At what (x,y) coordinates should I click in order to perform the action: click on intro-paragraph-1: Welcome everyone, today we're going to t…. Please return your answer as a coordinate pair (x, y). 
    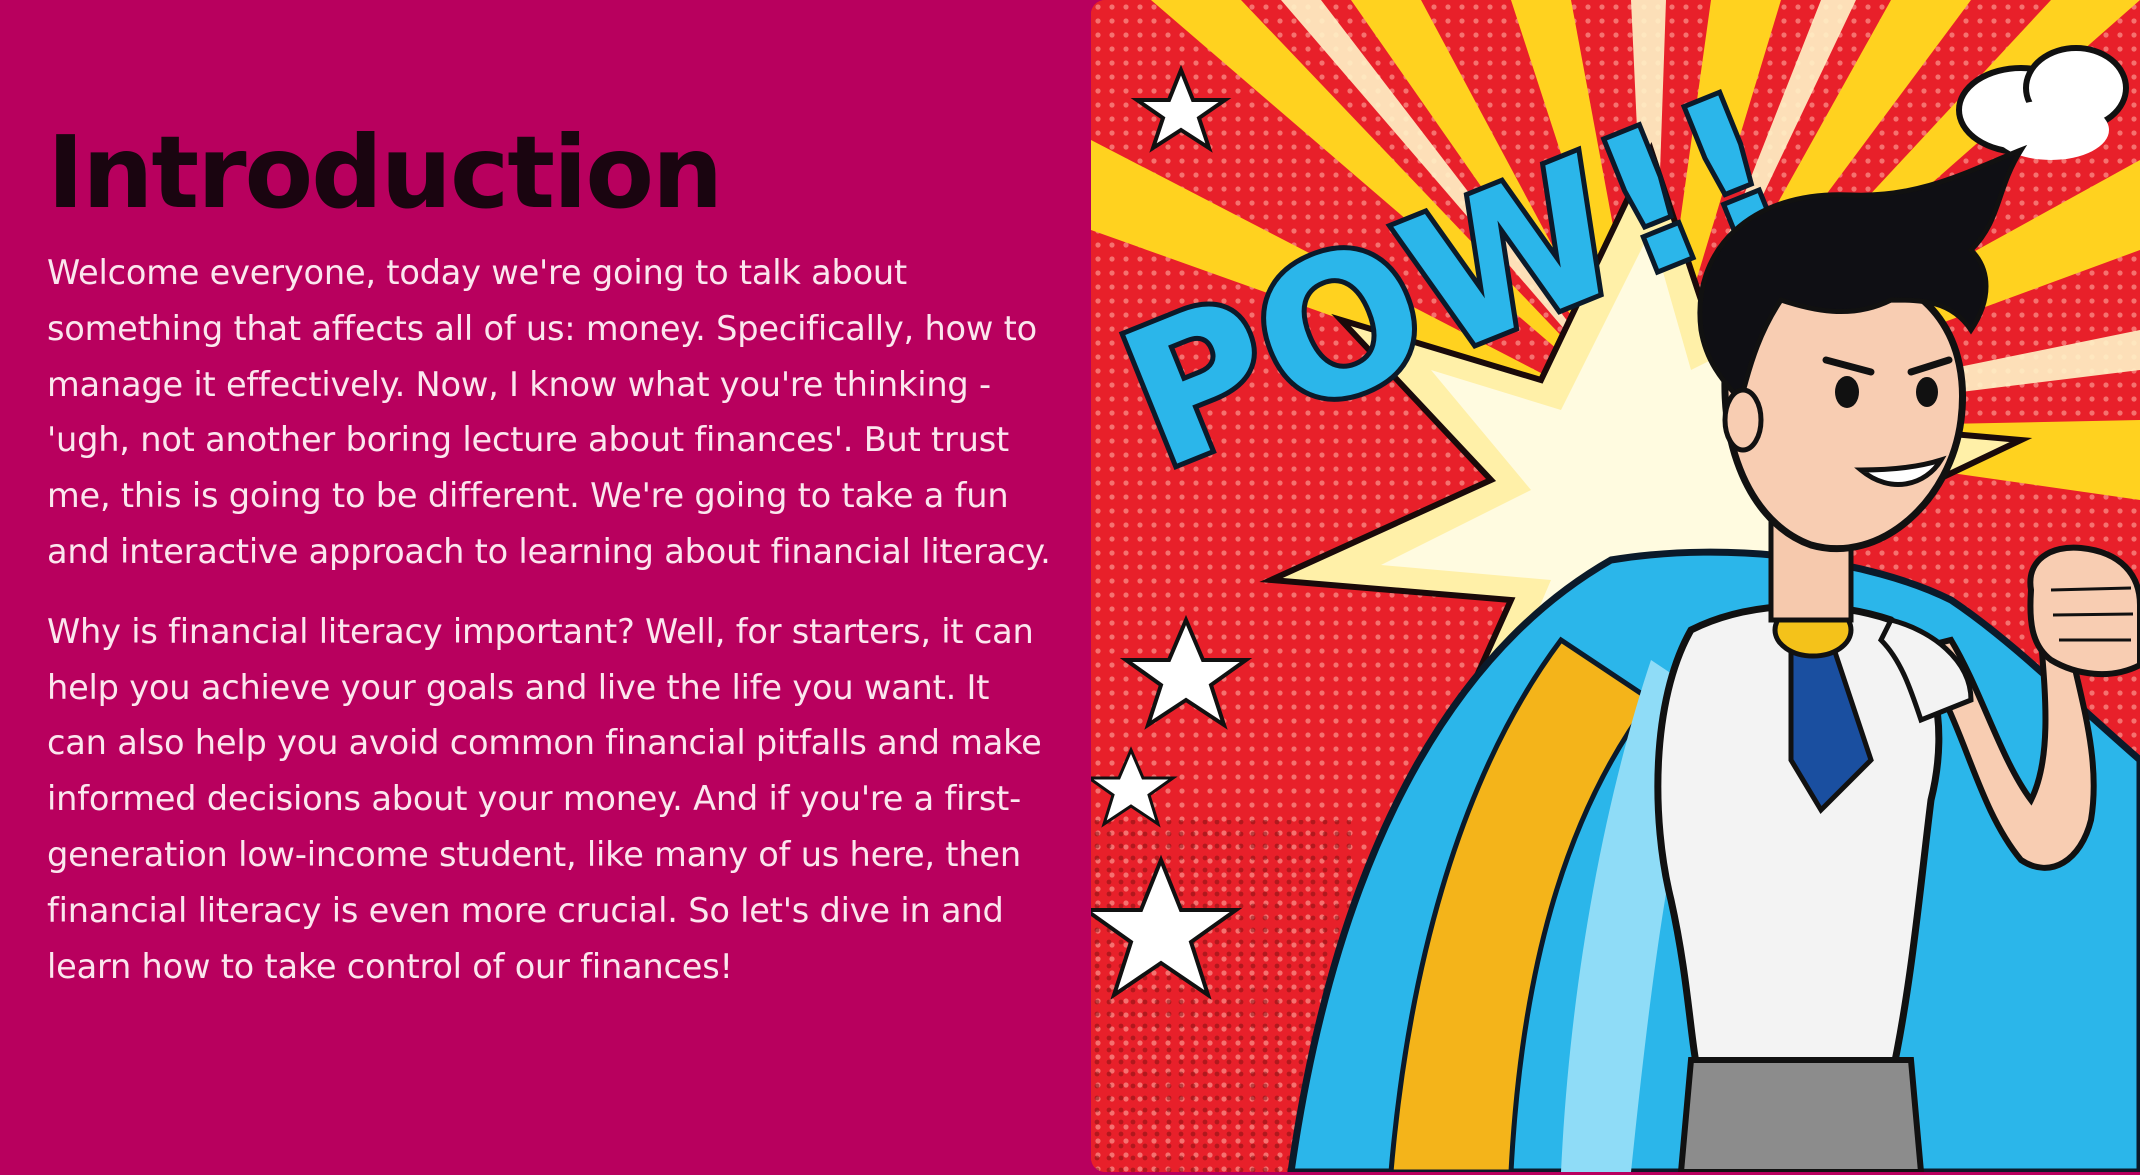
    Looking at the image, I should click on (549, 412).